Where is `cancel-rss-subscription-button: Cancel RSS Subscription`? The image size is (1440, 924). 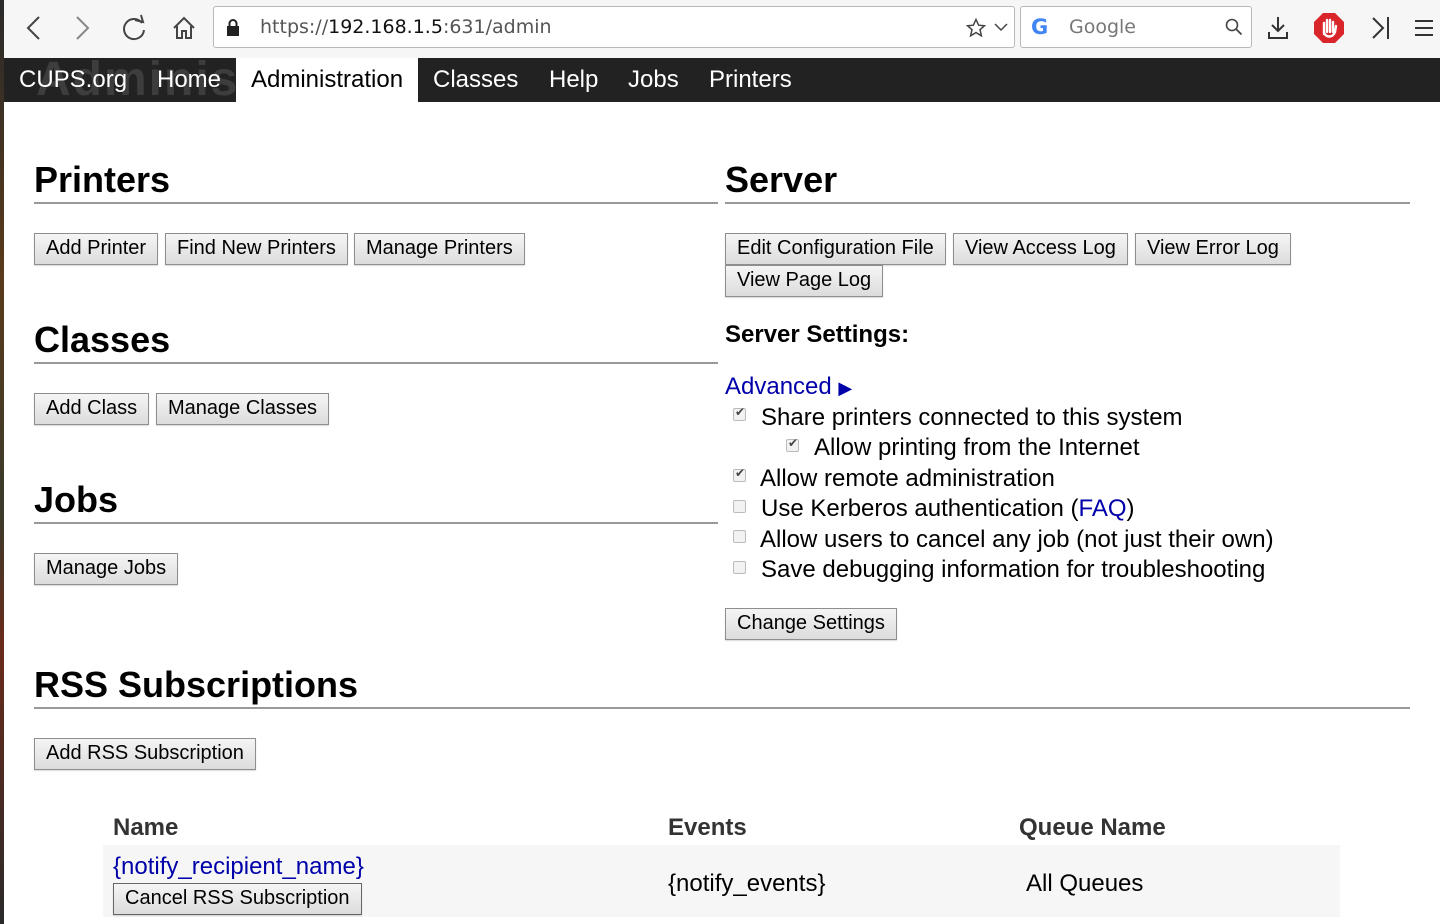
cancel-rss-subscription-button: Cancel RSS Subscription is located at coordinates (237, 899).